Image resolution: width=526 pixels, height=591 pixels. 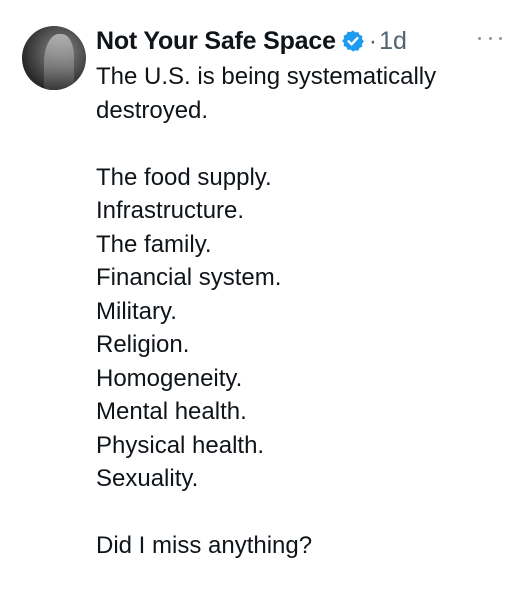 I want to click on display-name: Not Your Safe Space, so click(x=216, y=41).